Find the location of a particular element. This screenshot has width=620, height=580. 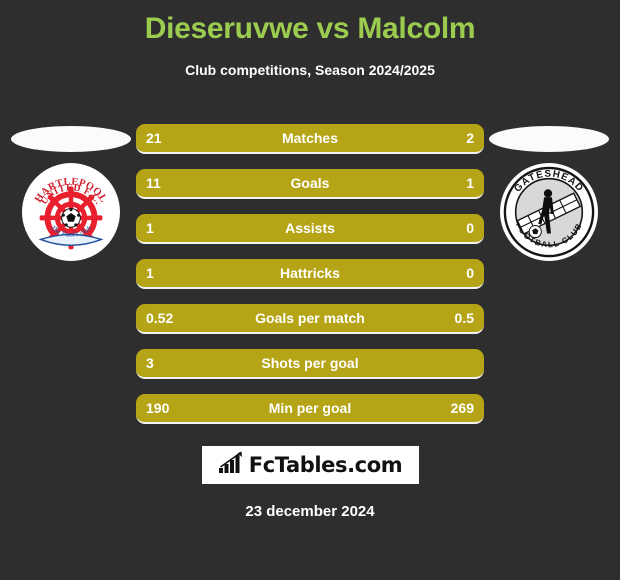

date-label: 23 december 2024 is located at coordinates (310, 511).